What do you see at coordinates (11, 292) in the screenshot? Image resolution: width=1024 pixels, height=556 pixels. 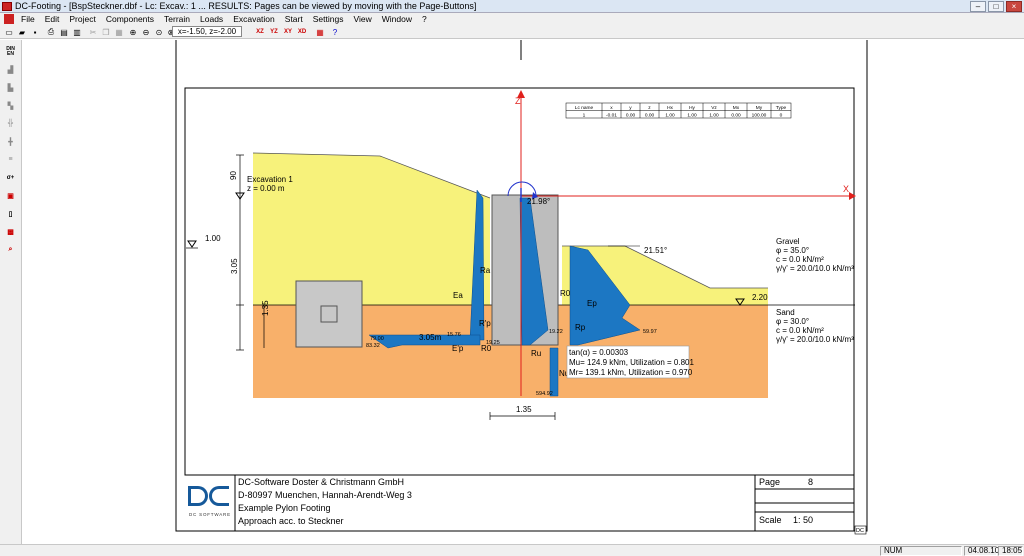 I see `left-toolbar: DIN EN ▟ ▙ ▚ ╬ ╋ ≡ σ+ ▣ ▯ ▩ ⌕` at bounding box center [11, 292].